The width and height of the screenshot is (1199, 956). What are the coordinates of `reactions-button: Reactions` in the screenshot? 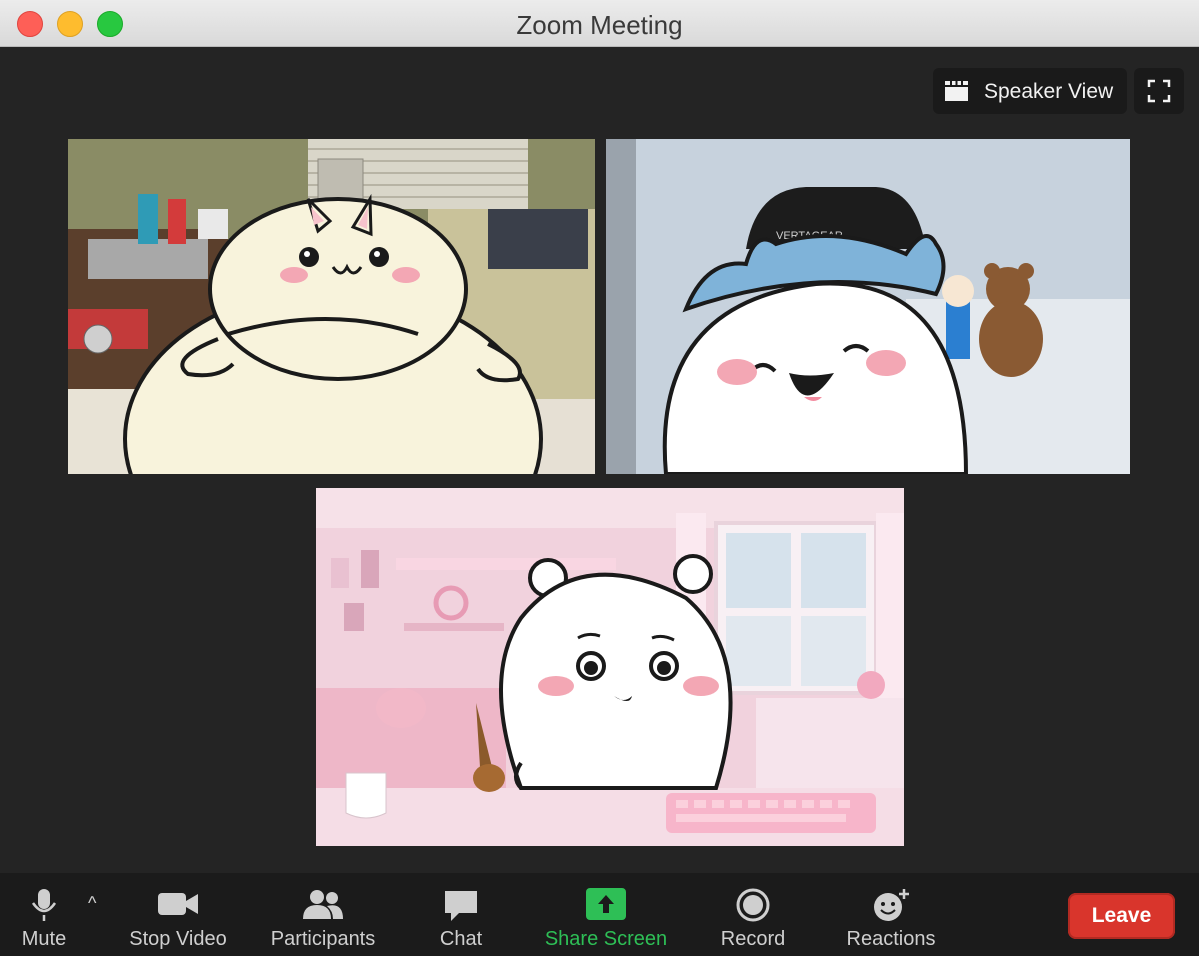 It's located at (891, 914).